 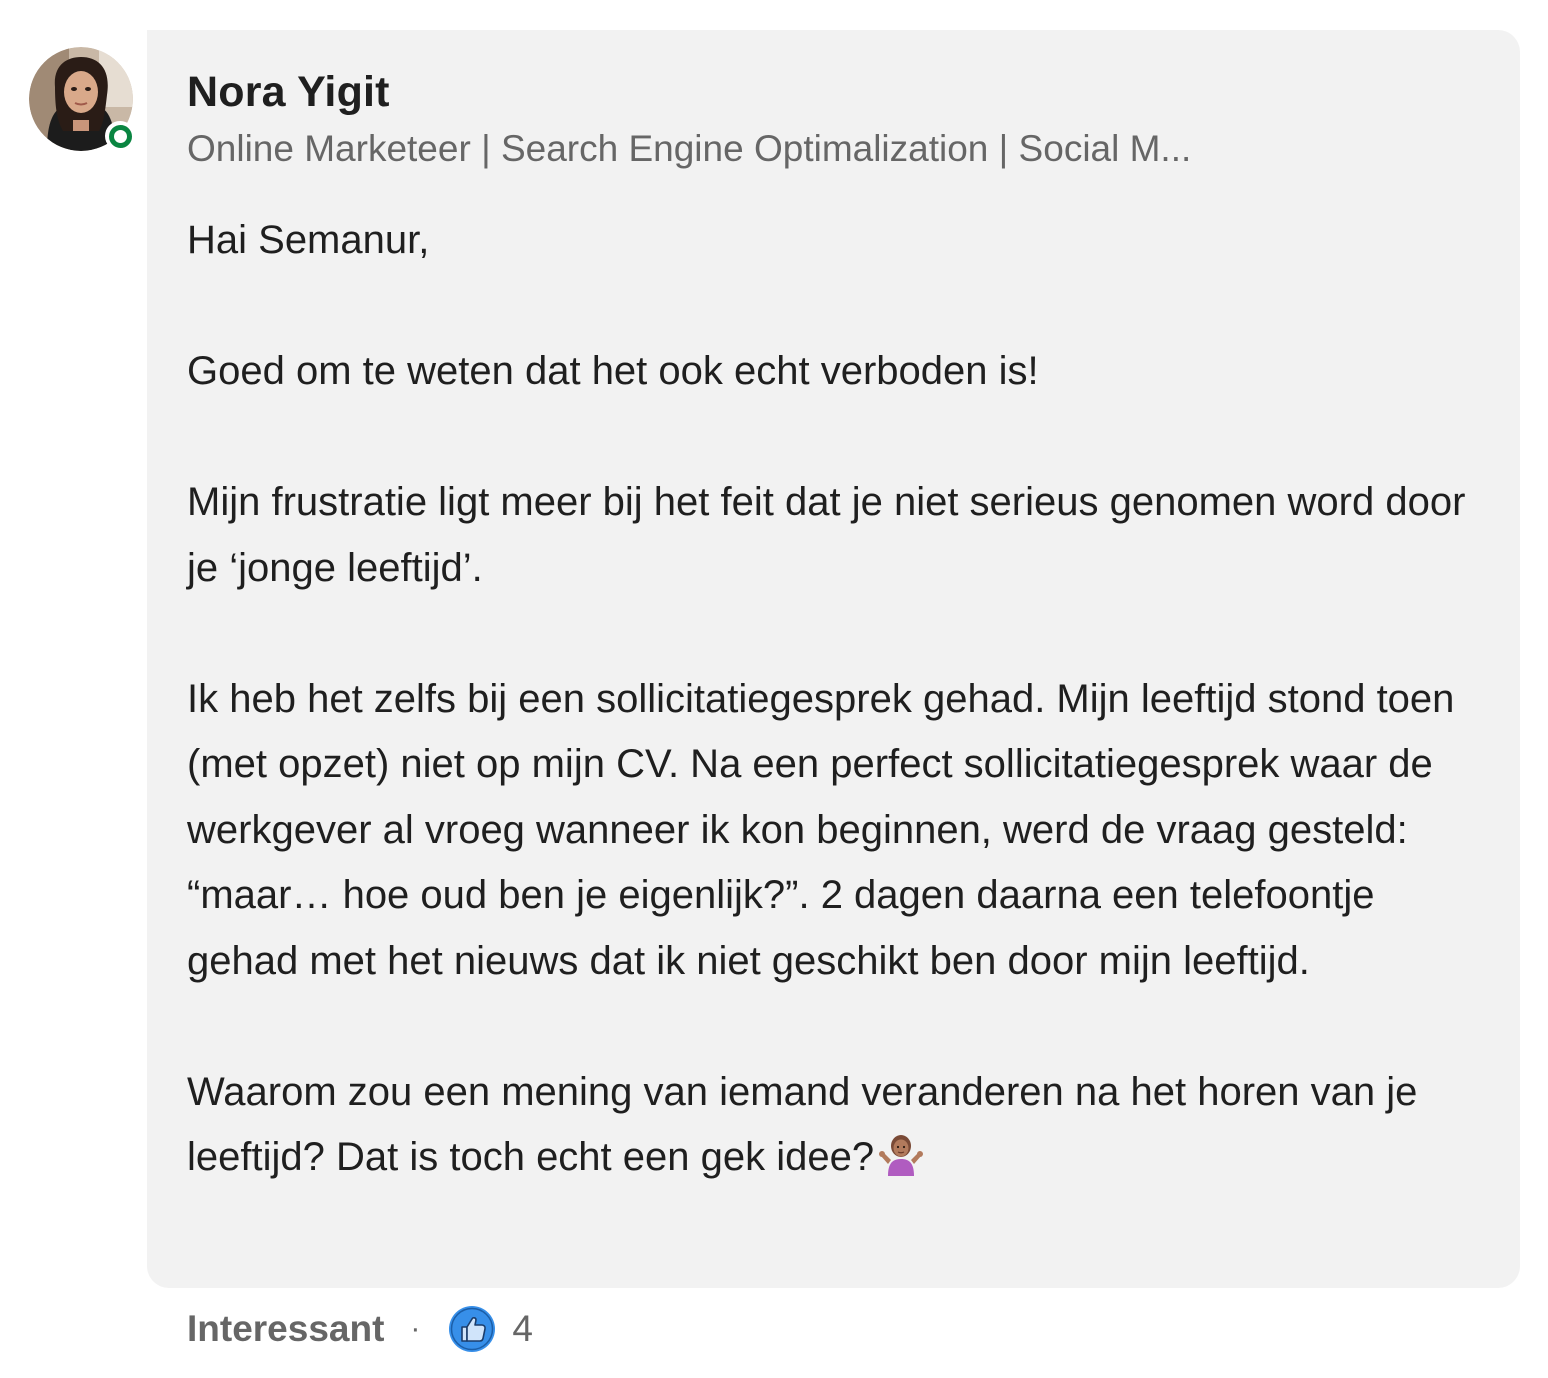 What do you see at coordinates (522, 1329) in the screenshot?
I see `reaction-count: 4` at bounding box center [522, 1329].